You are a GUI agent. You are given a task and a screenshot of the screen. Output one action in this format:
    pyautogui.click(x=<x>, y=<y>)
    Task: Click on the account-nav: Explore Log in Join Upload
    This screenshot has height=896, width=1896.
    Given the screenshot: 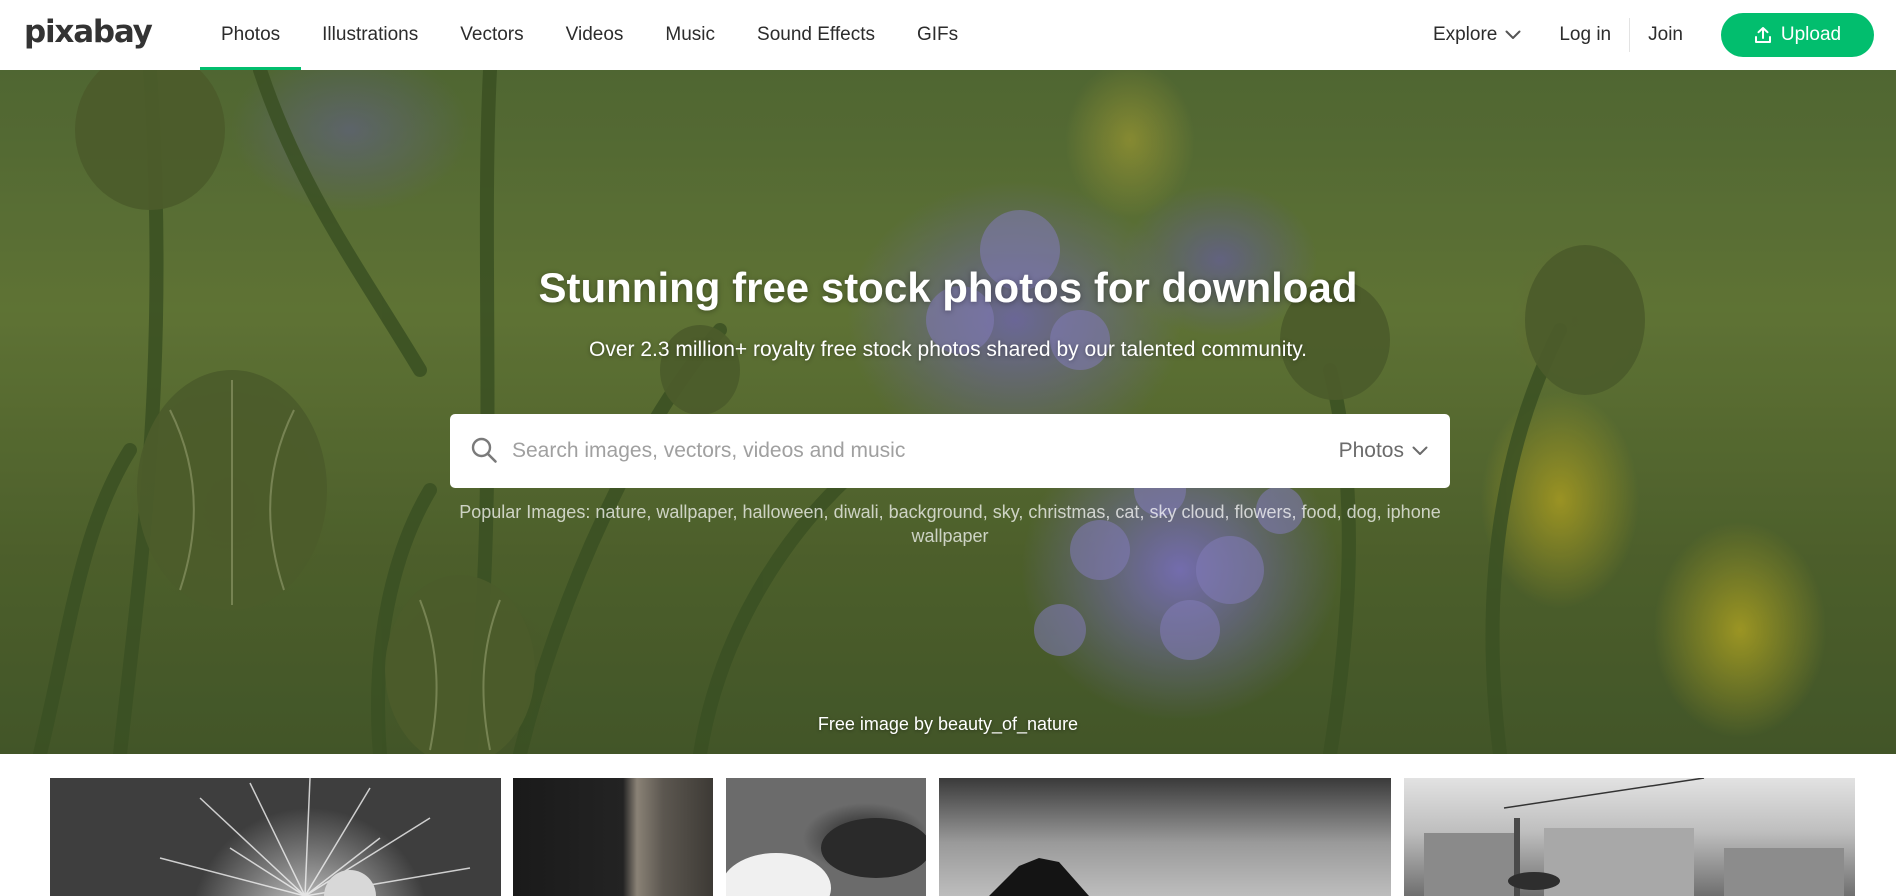 What is the action you would take?
    pyautogui.click(x=1653, y=35)
    